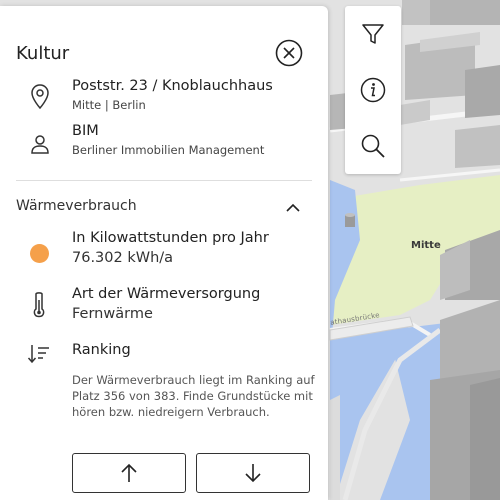 Image resolution: width=500 pixels, height=500 pixels. Describe the element at coordinates (168, 150) in the screenshot. I see `owner-fullname: Berliner Immobilien Management` at that location.